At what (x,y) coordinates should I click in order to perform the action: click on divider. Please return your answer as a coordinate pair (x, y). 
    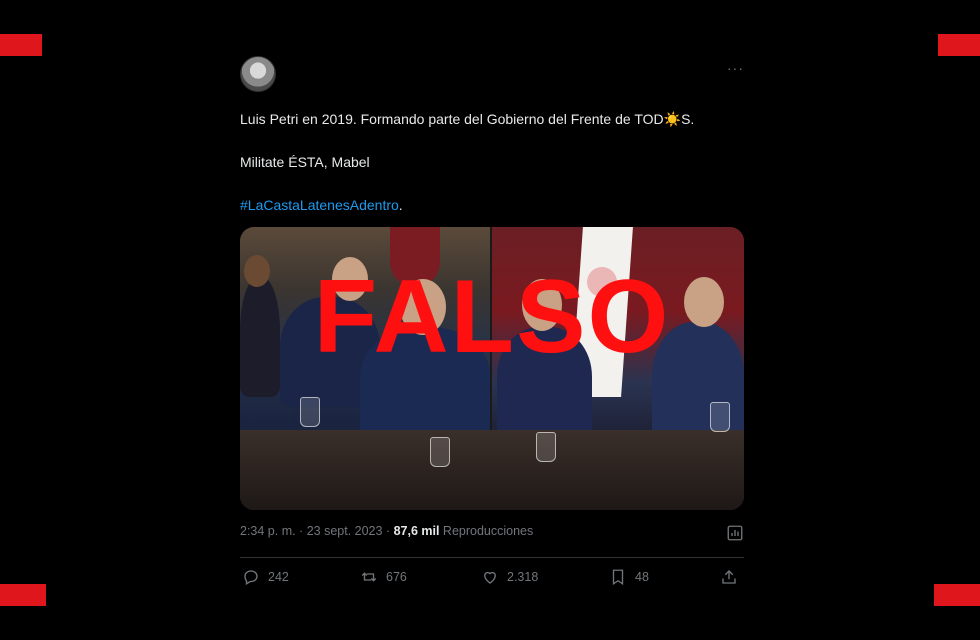
    Looking at the image, I should click on (492, 557).